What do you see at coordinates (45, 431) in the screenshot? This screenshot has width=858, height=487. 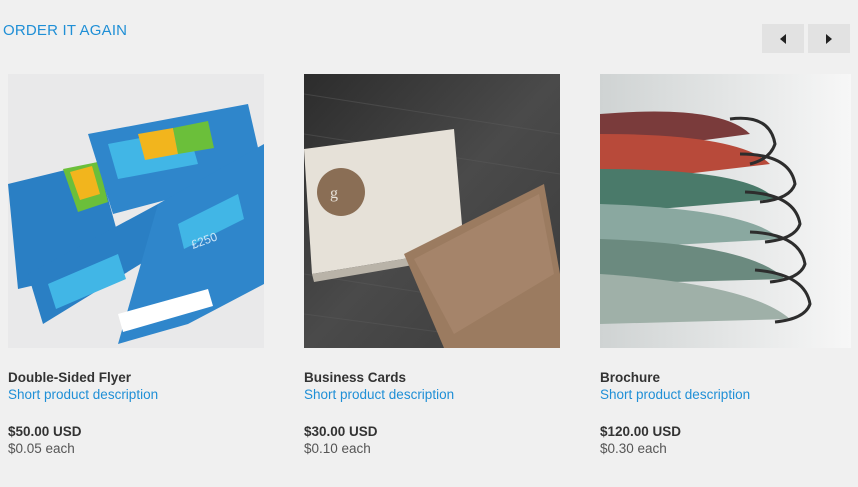 I see `product-price: $50.00 USD` at bounding box center [45, 431].